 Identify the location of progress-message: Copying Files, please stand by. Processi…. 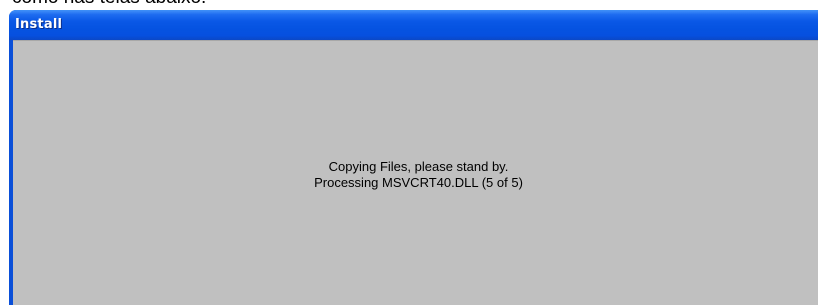
(415, 175).